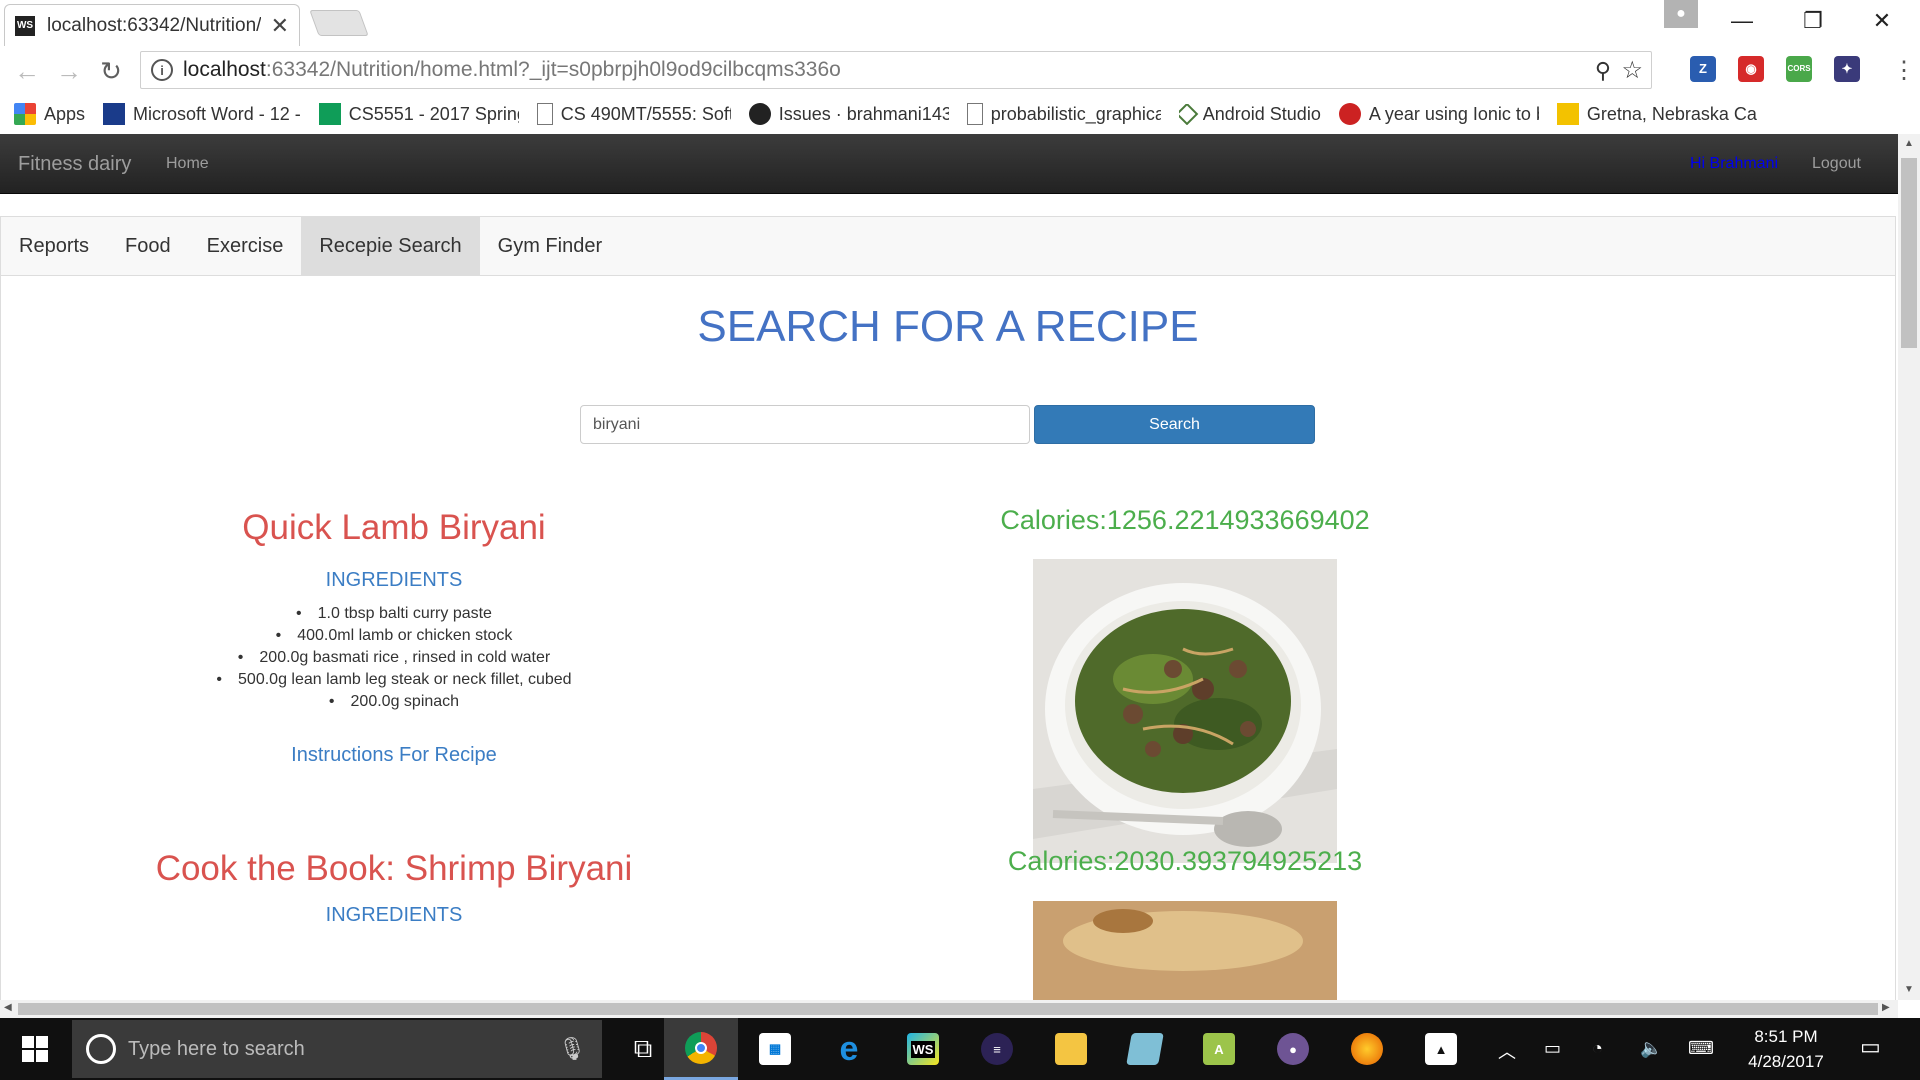  Describe the element at coordinates (1836, 164) in the screenshot. I see `logout-link: Logout` at that location.